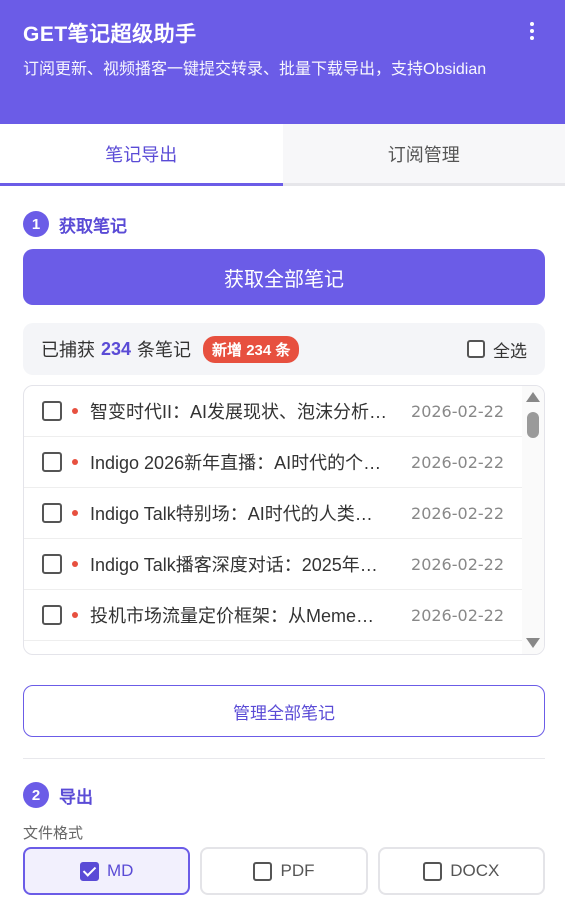 This screenshot has height=906, width=565. What do you see at coordinates (240, 565) in the screenshot?
I see `note-title: Indigo Talk播客深度对话：2025年度回顾` at bounding box center [240, 565].